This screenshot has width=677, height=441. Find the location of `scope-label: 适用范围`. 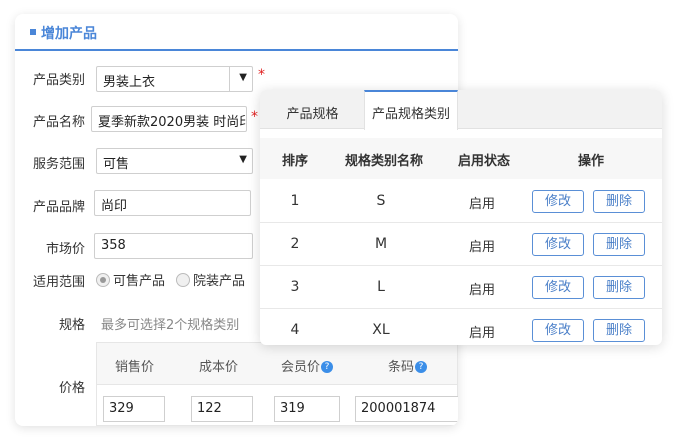

scope-label: 适用范围 is located at coordinates (58, 282).